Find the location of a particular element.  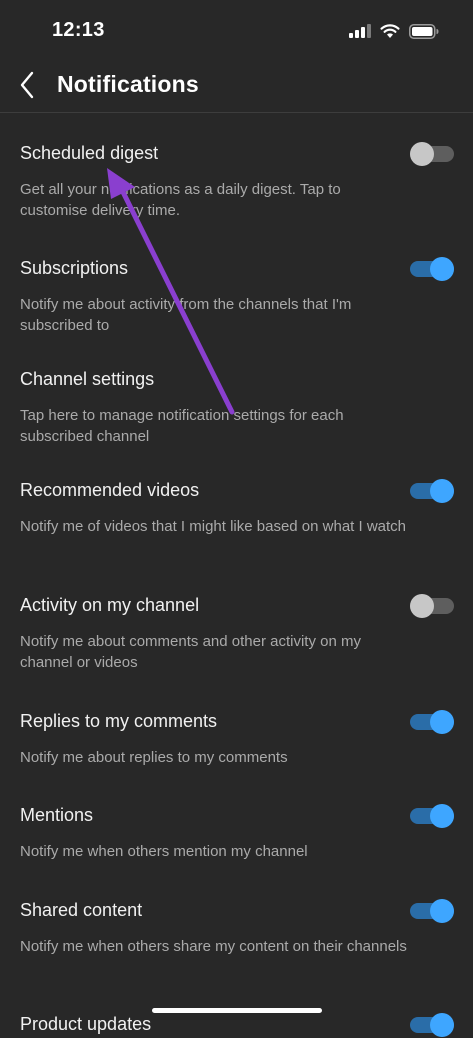

scheduled-digest-toggle is located at coordinates (432, 154).